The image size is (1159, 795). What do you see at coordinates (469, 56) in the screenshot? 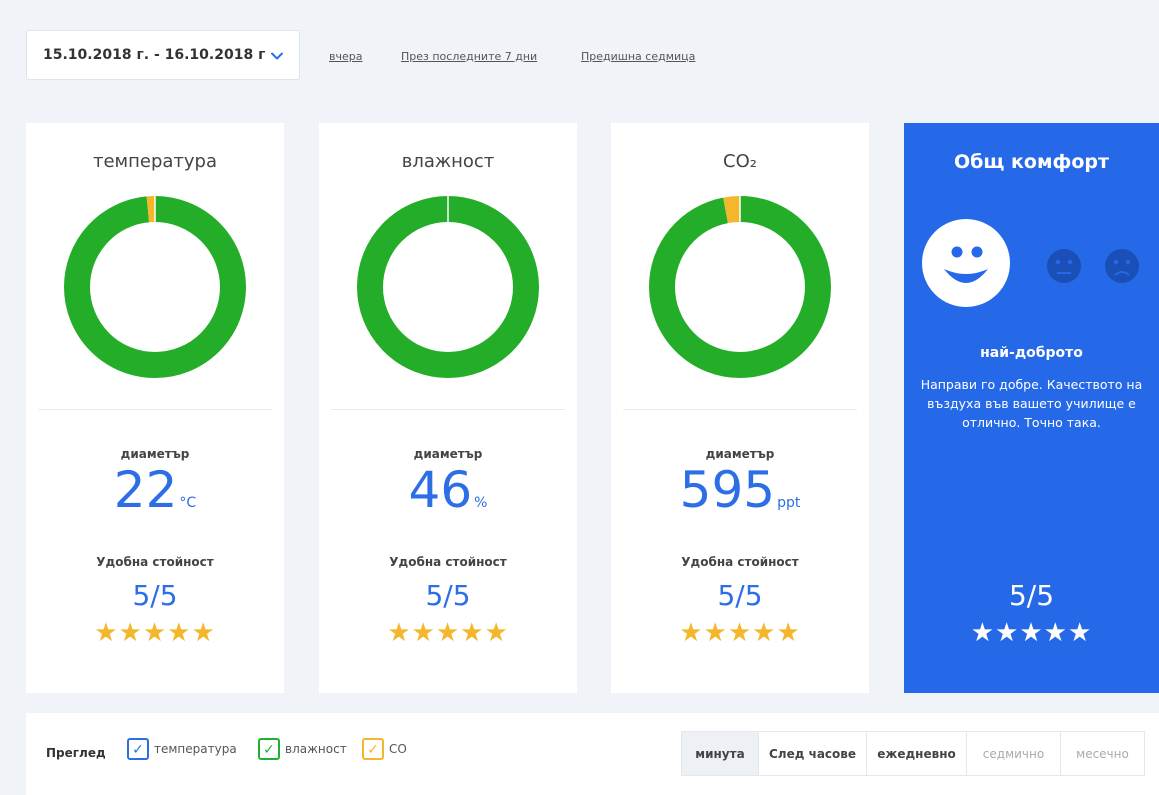
I see `last-7-days-link: През последните 7 дни` at bounding box center [469, 56].